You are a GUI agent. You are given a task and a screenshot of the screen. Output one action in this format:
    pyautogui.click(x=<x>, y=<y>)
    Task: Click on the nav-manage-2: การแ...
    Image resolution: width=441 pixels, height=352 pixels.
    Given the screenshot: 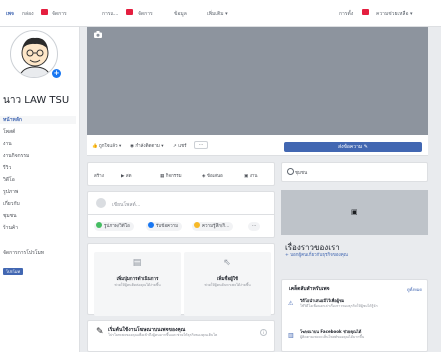 What is the action you would take?
    pyautogui.click(x=110, y=14)
    